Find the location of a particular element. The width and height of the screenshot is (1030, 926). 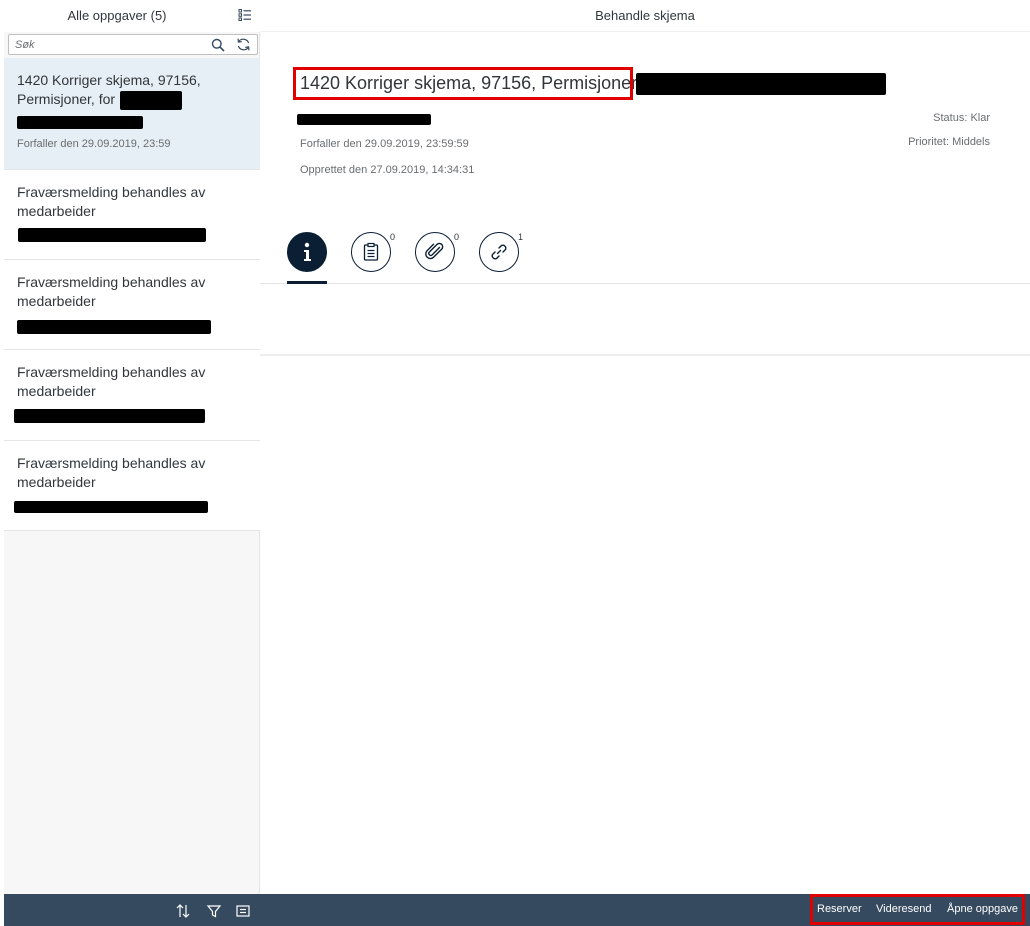

due-date-attribute: Forfaller den 29.09.2019, 23:59:59 is located at coordinates (384, 144).